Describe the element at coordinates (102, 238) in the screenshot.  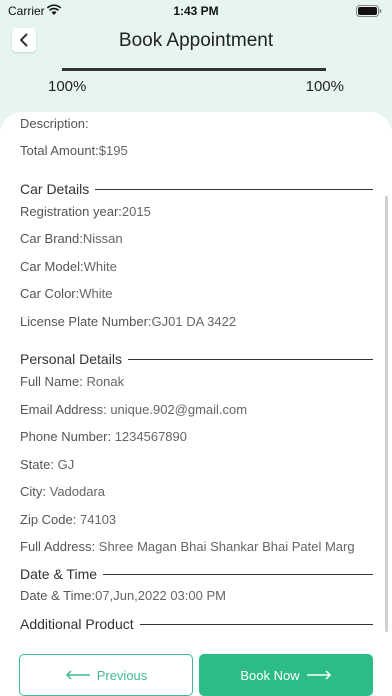
I see `field-value: Nissan` at that location.